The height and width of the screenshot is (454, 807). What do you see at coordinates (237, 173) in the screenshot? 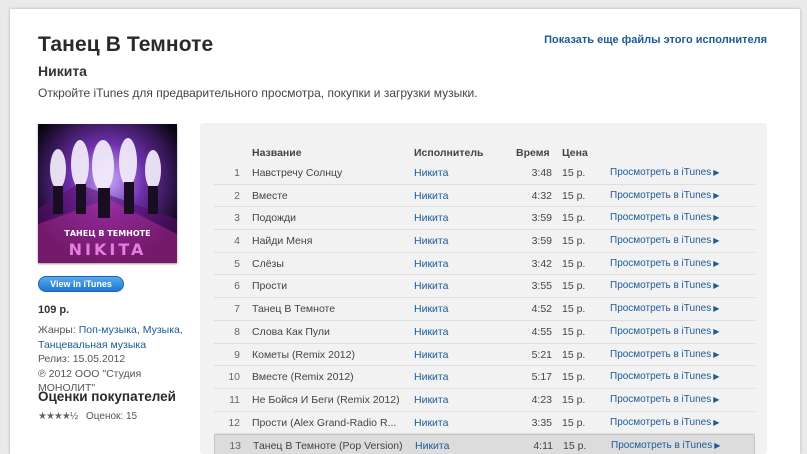
I see `track-number: 1` at bounding box center [237, 173].